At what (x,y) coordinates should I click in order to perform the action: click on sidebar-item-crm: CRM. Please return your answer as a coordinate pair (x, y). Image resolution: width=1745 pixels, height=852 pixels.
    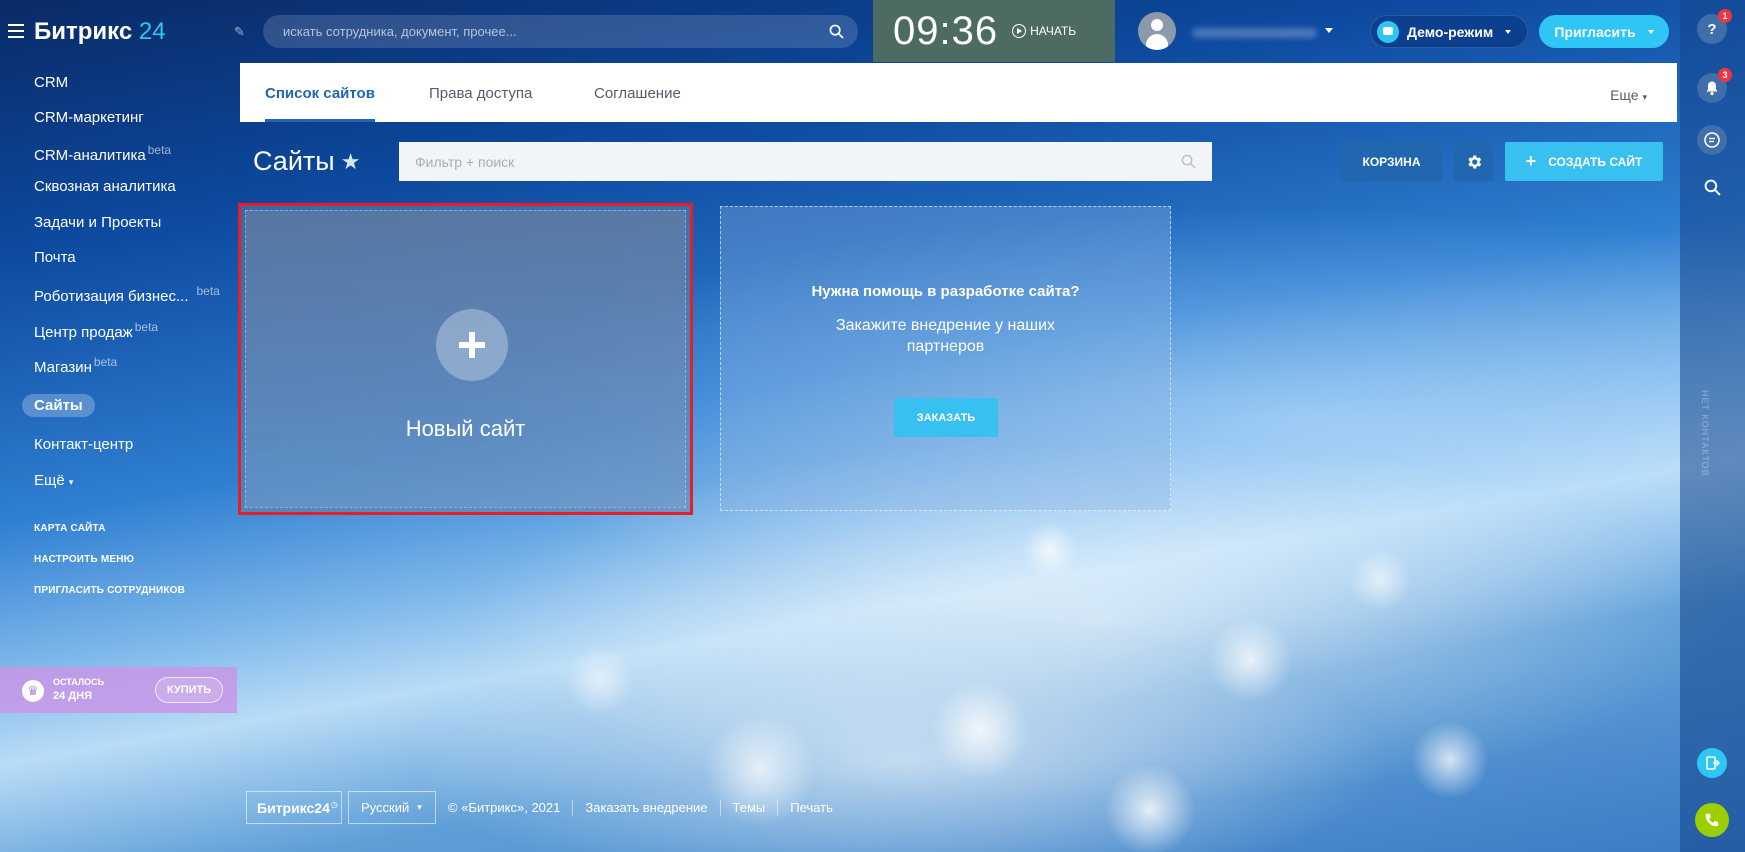
    Looking at the image, I should click on (51, 82).